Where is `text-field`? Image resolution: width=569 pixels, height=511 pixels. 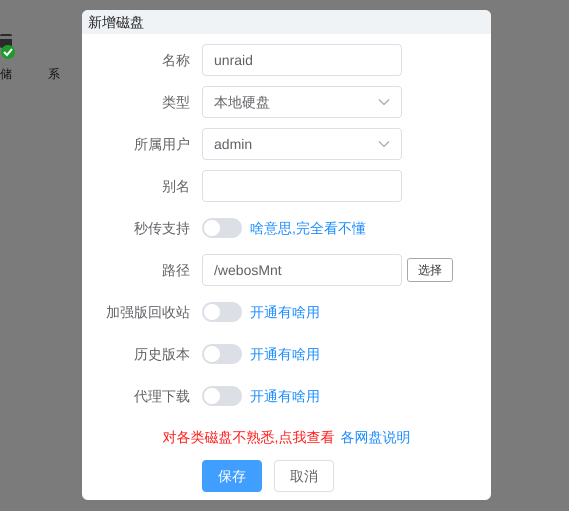
text-field is located at coordinates (302, 186).